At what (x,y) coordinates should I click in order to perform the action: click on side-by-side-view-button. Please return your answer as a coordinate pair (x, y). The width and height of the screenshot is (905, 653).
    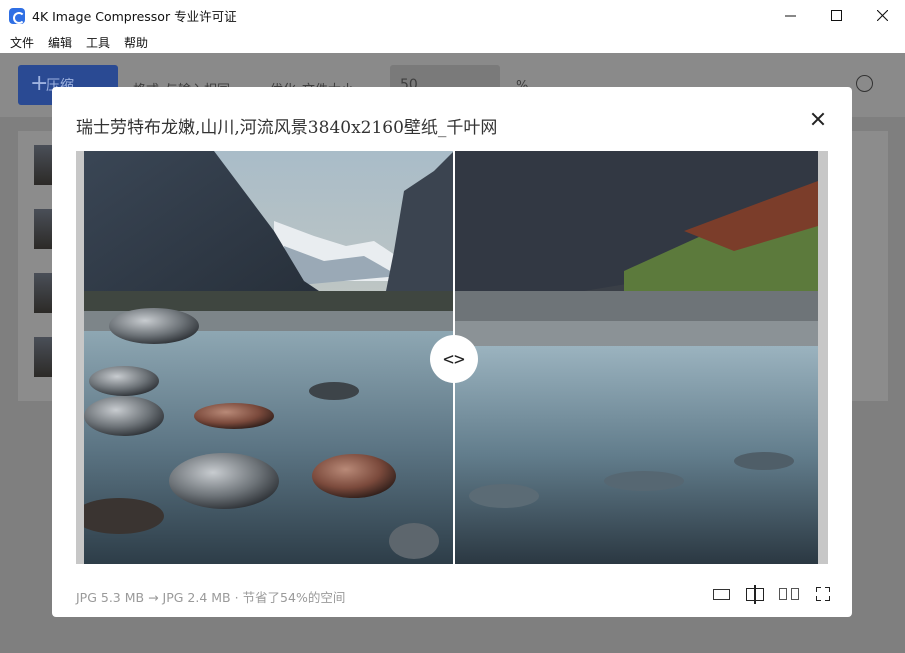
    Looking at the image, I should click on (789, 594).